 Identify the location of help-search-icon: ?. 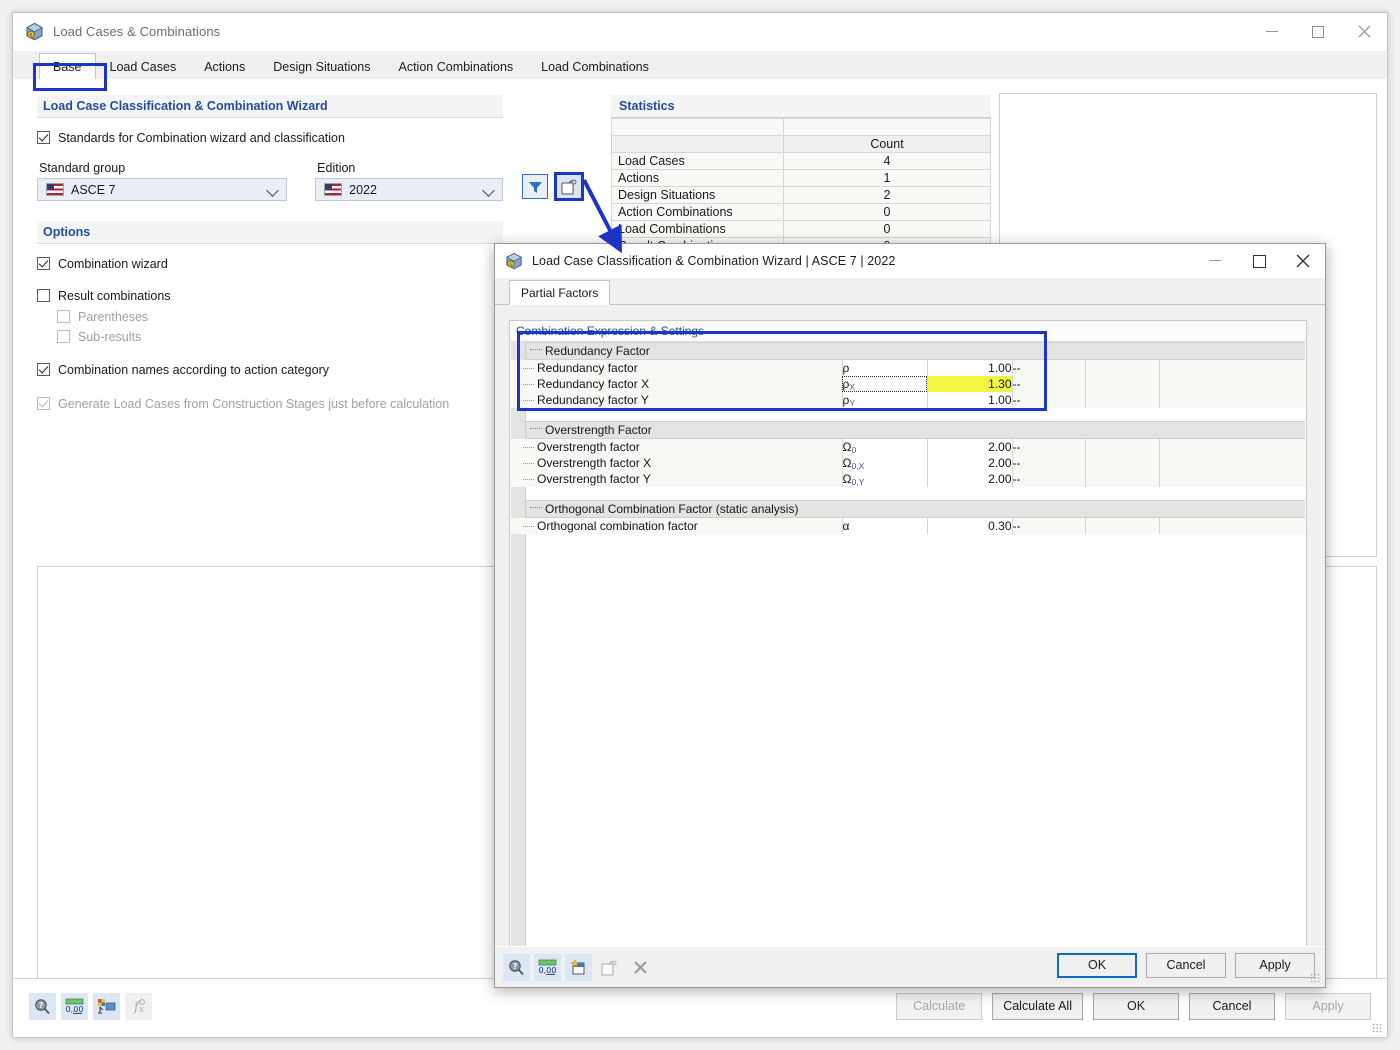
(42, 1007).